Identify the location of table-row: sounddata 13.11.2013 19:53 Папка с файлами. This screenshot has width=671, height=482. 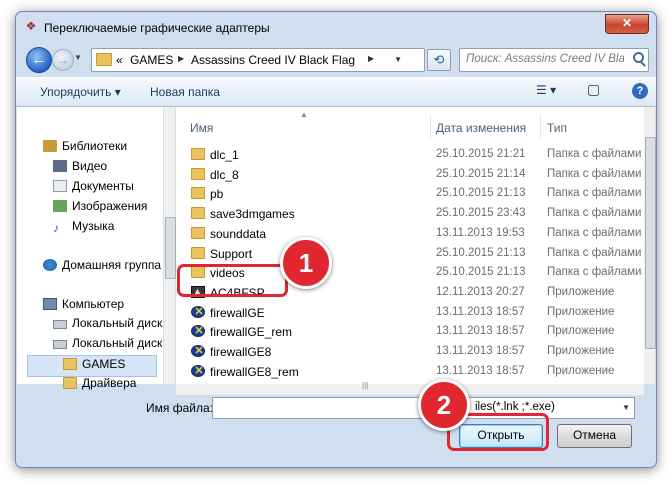
(413, 234).